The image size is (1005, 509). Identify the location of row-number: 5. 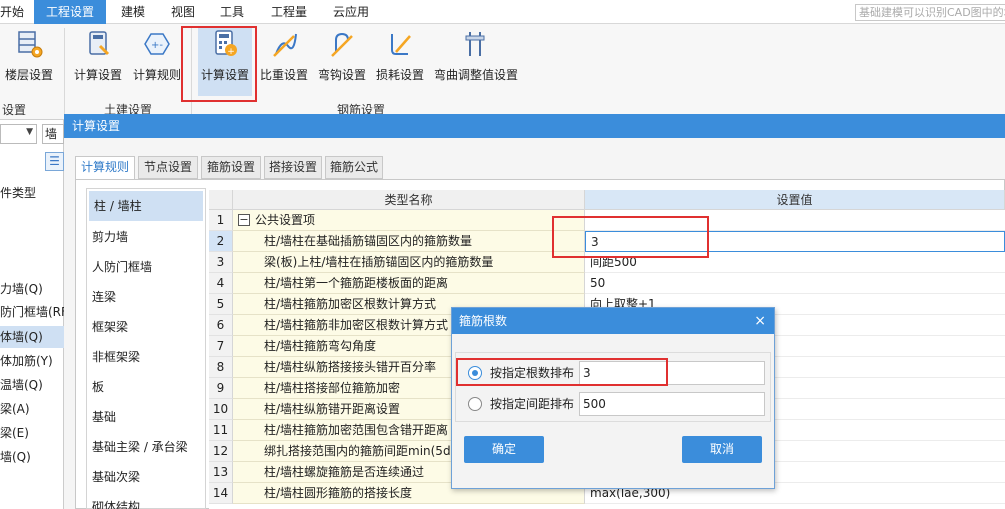
(221, 304).